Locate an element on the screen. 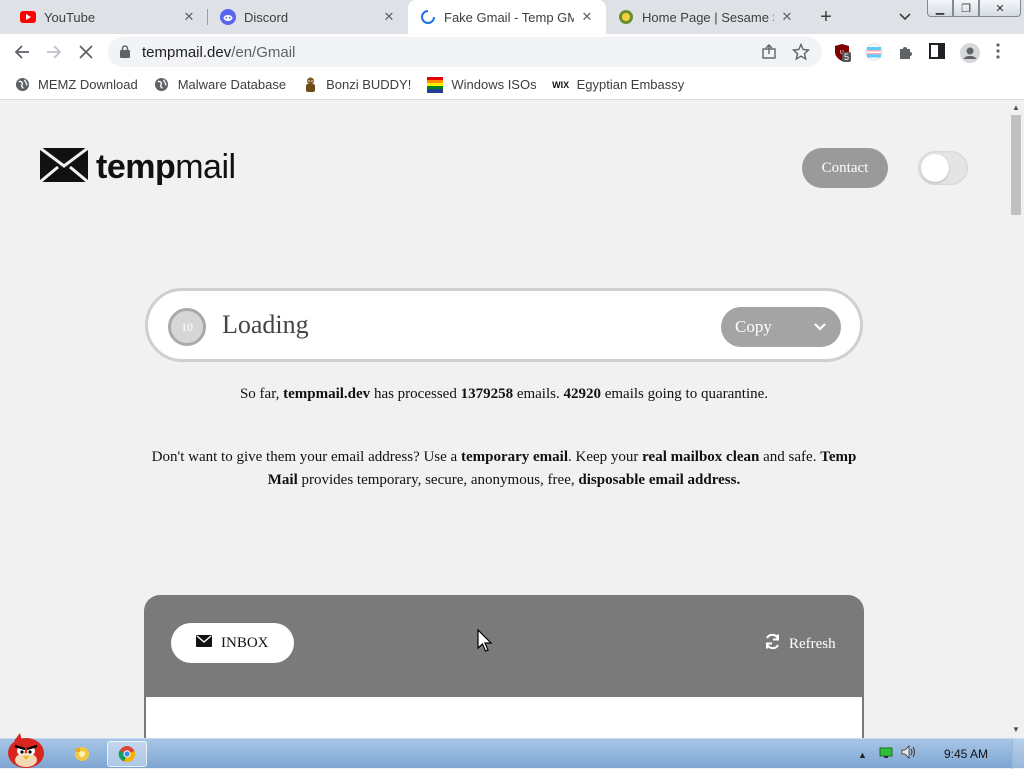 The width and height of the screenshot is (1024, 769). sesame-street-icon is located at coordinates (626, 17).